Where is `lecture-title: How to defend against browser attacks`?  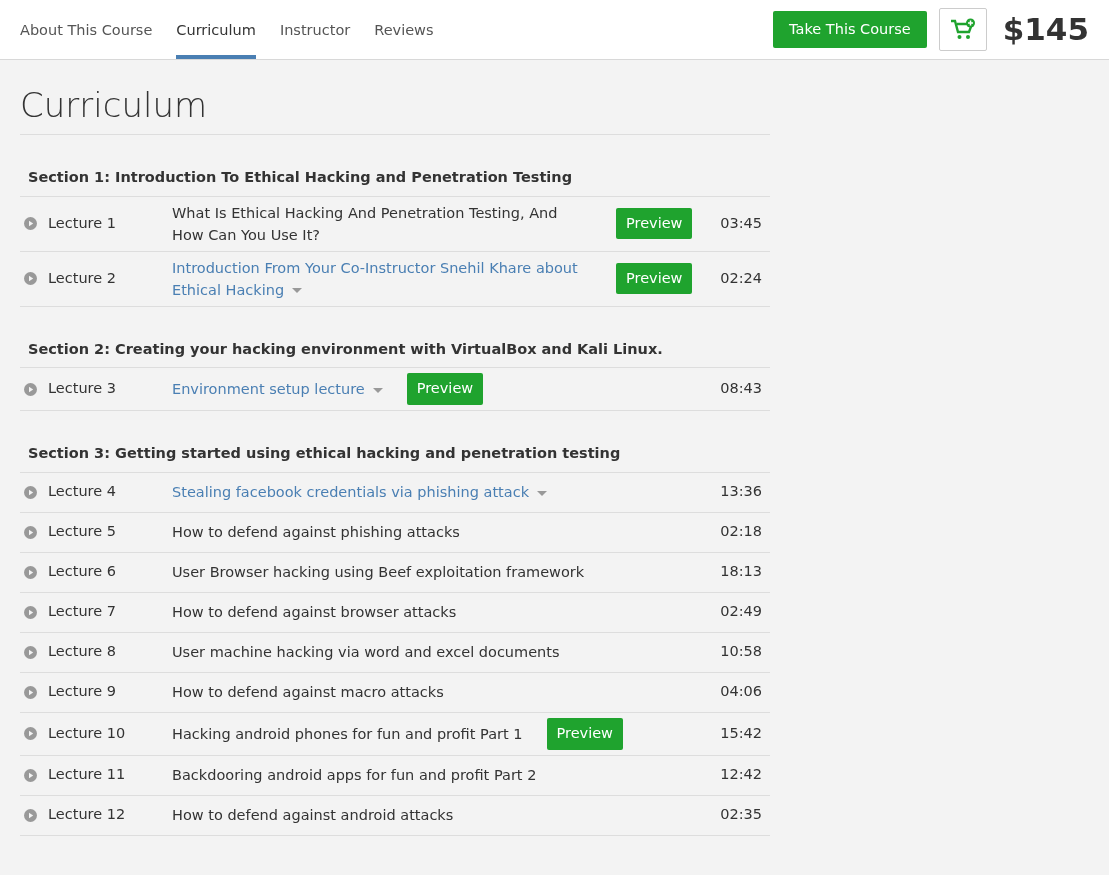 lecture-title: How to defend against browser attacks is located at coordinates (314, 613).